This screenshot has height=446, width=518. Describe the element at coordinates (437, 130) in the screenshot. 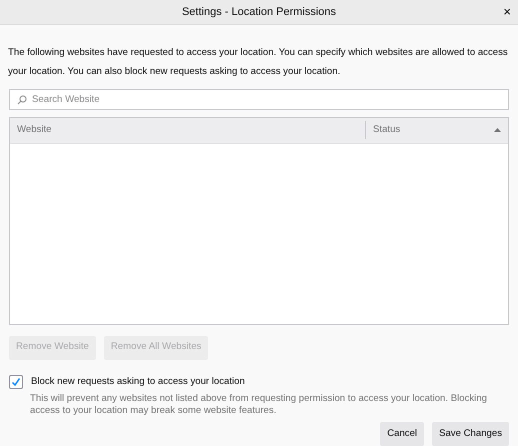

I see `column-header: Status` at that location.